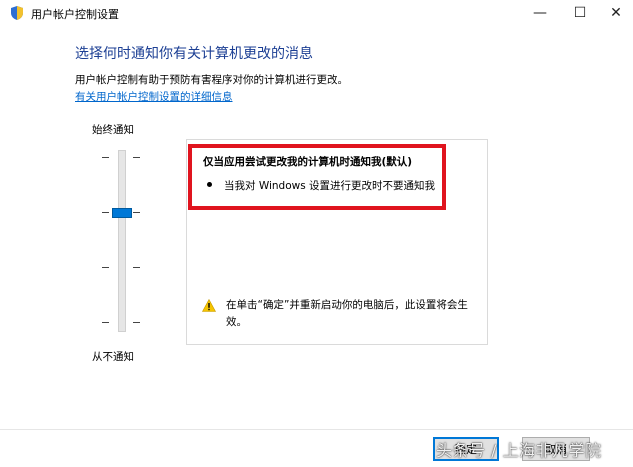  Describe the element at coordinates (113, 357) in the screenshot. I see `slider-bottom-label: 从不通知` at that location.